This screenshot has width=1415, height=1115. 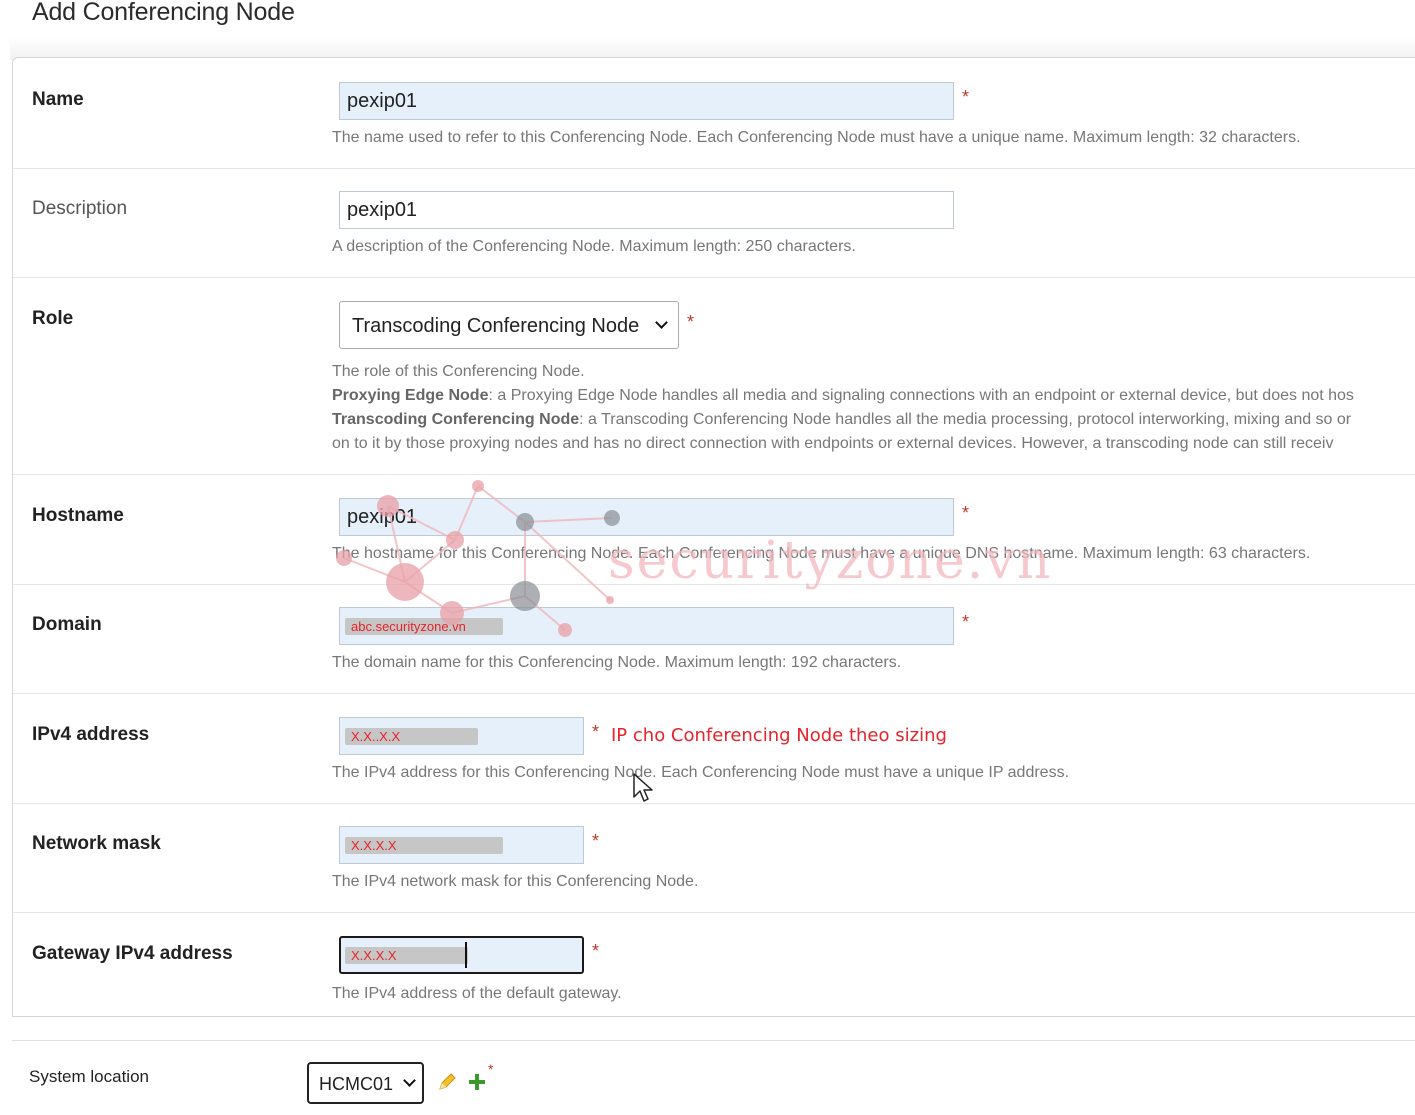 What do you see at coordinates (646, 210) in the screenshot?
I see `description-input: pexip01` at bounding box center [646, 210].